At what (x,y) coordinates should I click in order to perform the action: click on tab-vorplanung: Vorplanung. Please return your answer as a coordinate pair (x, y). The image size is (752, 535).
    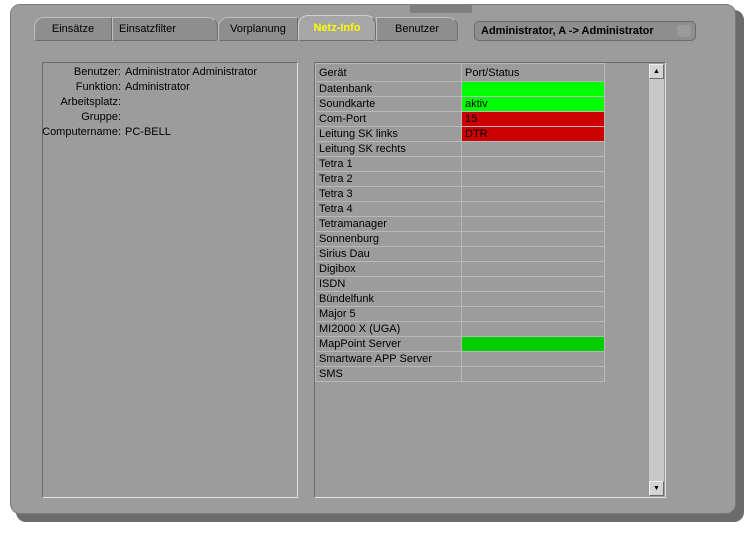
    Looking at the image, I should click on (258, 29).